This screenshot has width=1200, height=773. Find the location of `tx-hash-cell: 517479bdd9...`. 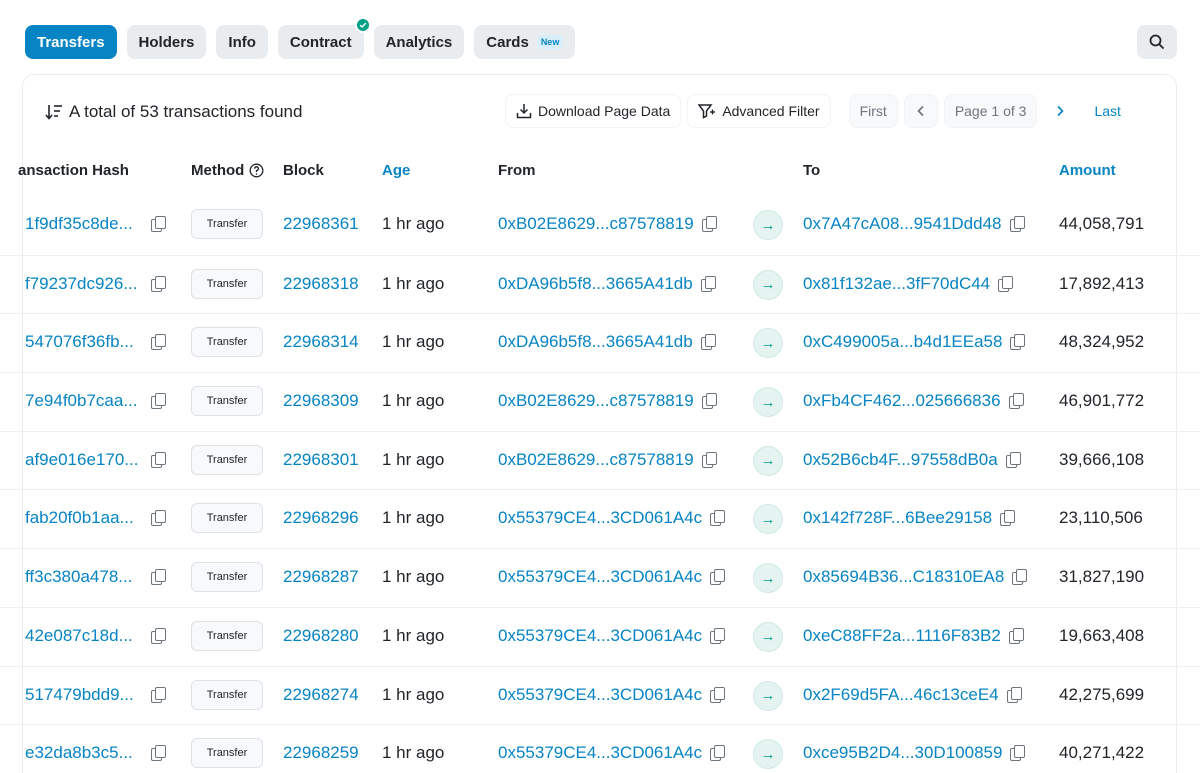

tx-hash-cell: 517479bdd9... is located at coordinates (95, 695).